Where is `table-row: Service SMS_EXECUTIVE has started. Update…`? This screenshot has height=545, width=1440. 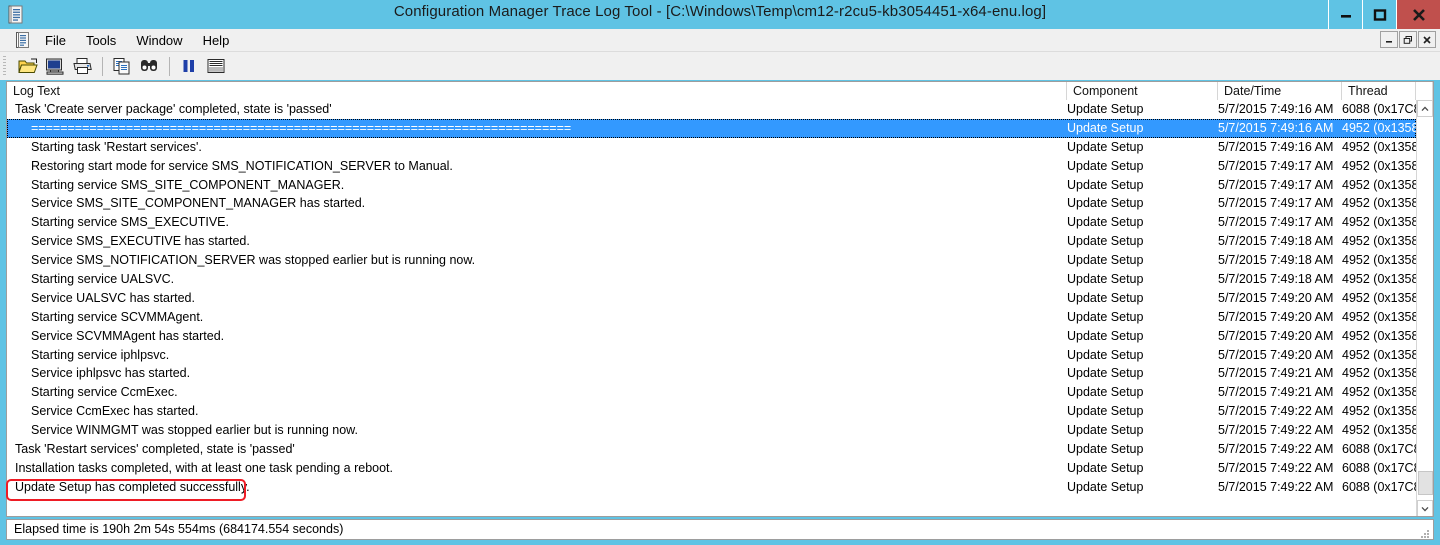 table-row: Service SMS_EXECUTIVE has started. Update… is located at coordinates (715, 241).